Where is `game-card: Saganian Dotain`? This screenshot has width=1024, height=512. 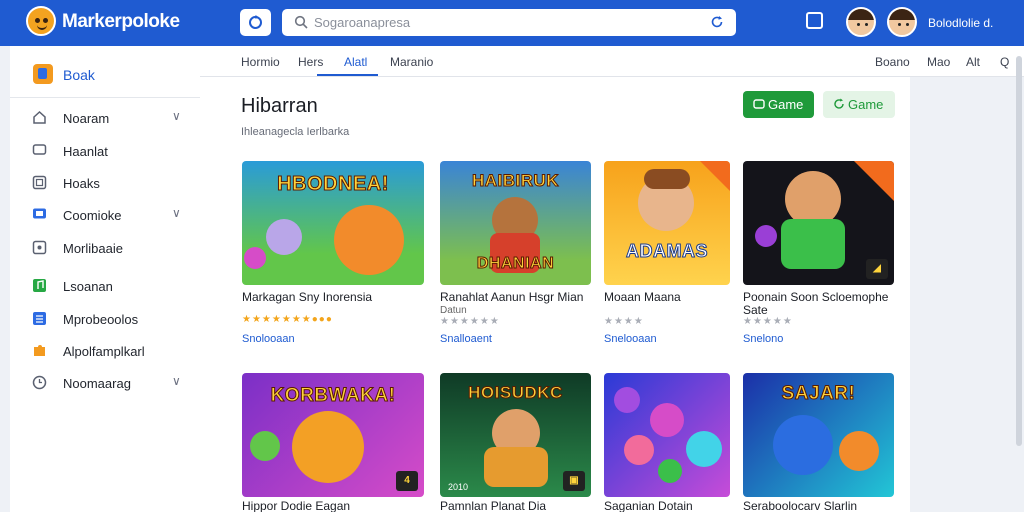 game-card: Saganian Dotain is located at coordinates (667, 442).